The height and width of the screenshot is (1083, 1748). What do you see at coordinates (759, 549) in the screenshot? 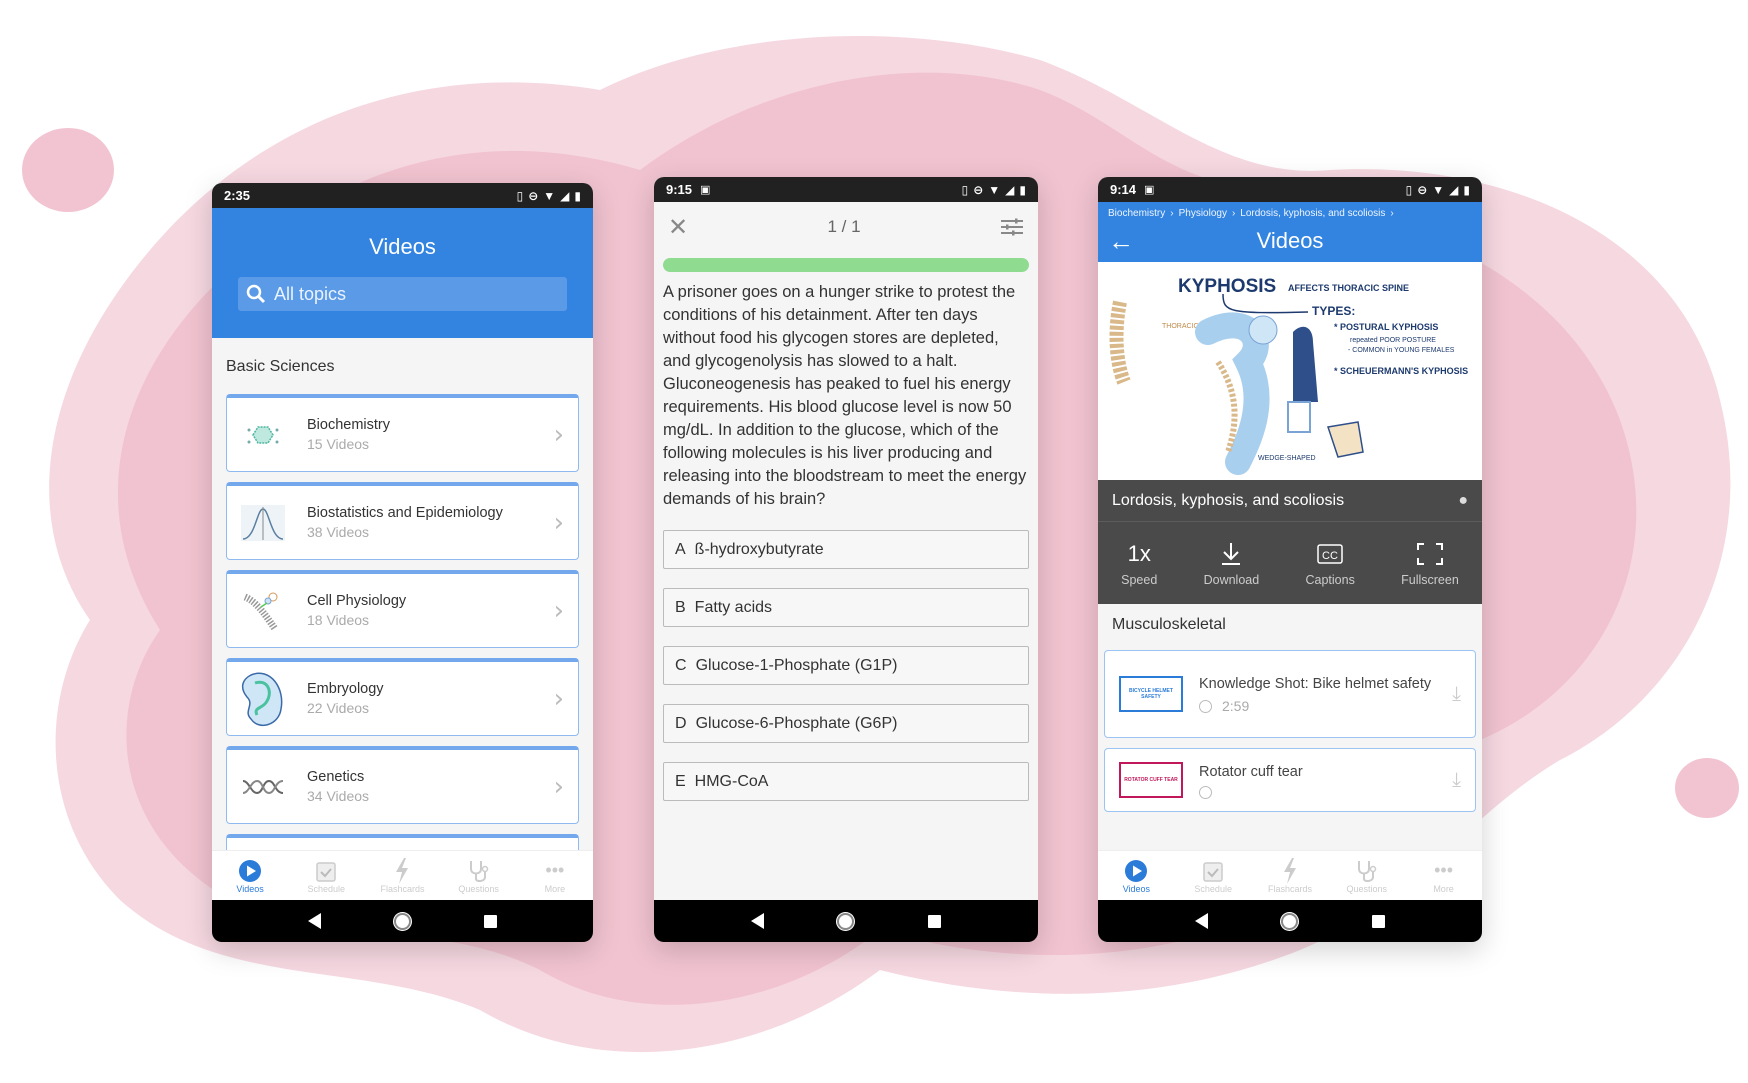
I see `answer-text: ß-hydroxybutyrate` at bounding box center [759, 549].